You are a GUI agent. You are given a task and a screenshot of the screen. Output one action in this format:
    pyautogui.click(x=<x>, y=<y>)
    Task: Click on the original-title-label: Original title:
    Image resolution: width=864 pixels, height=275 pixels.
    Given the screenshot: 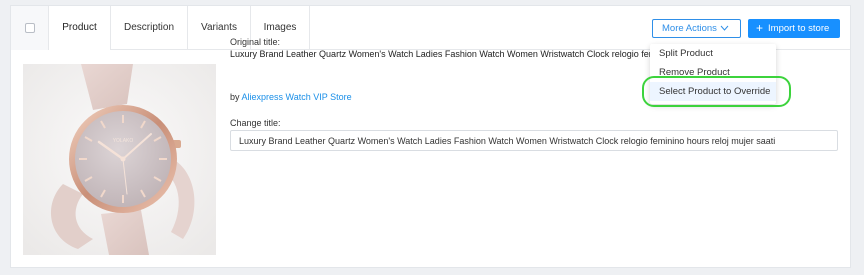 What is the action you would take?
    pyautogui.click(x=255, y=42)
    